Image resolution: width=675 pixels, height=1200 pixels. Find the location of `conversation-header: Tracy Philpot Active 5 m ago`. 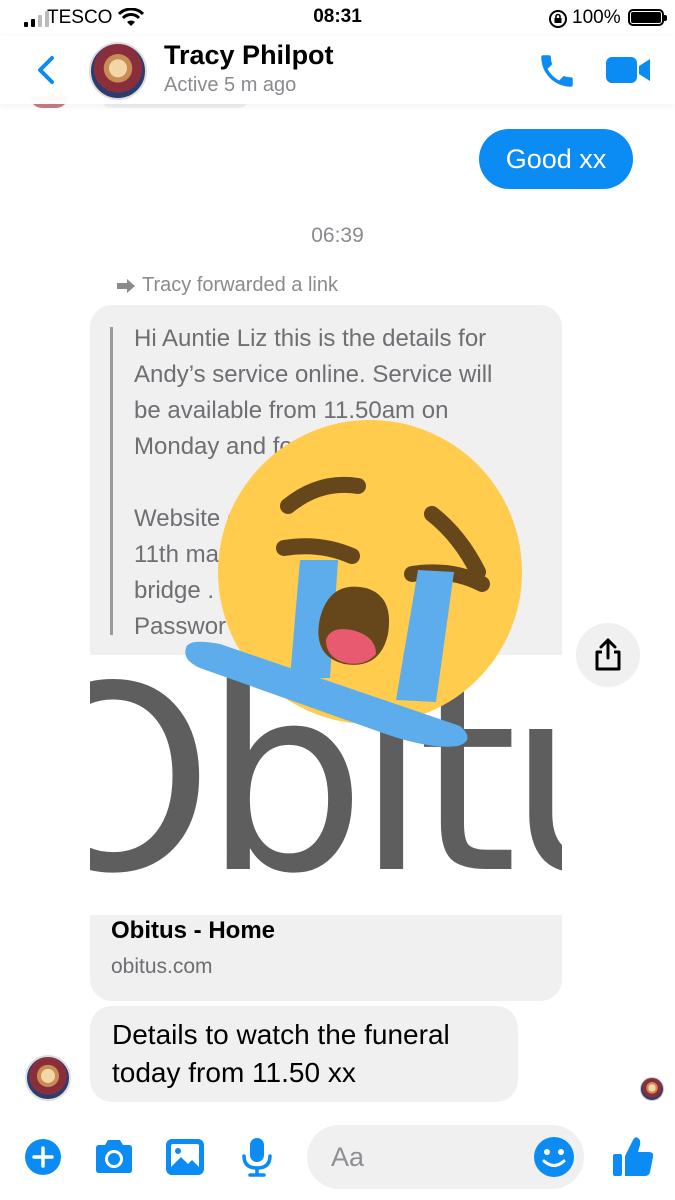

conversation-header: Tracy Philpot Active 5 m ago is located at coordinates (337, 70).